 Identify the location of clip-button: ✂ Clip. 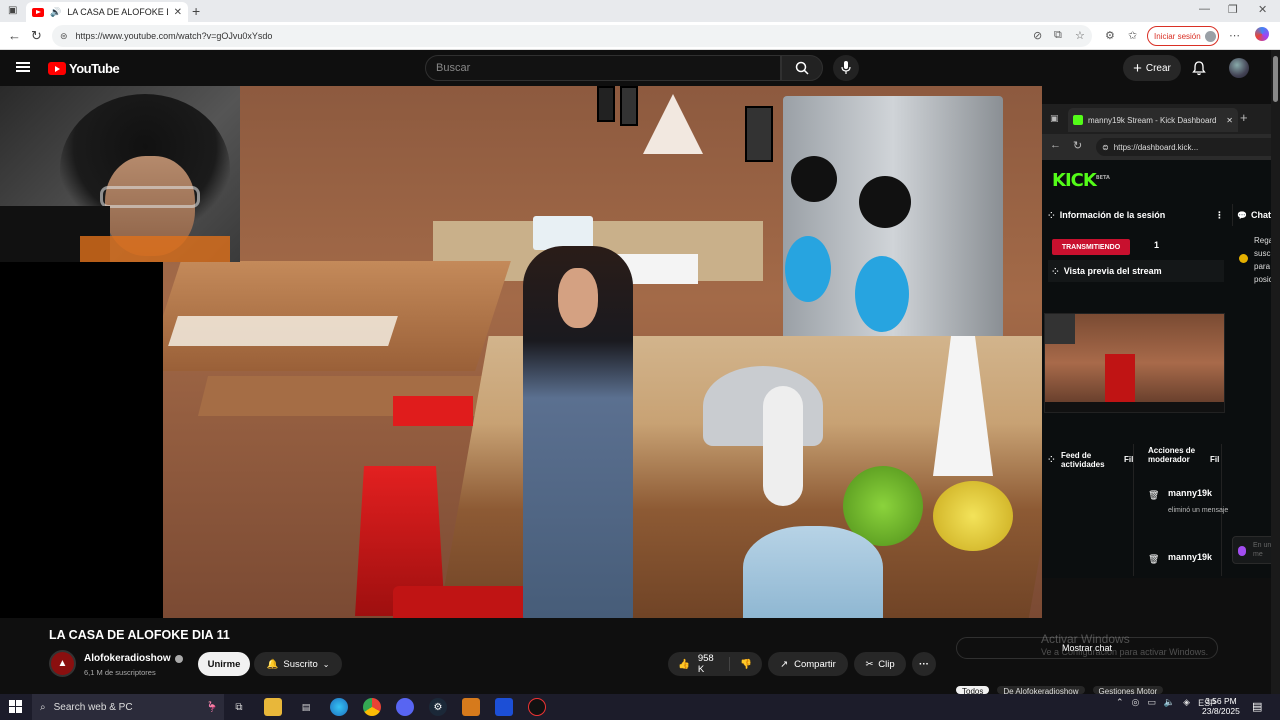
(880, 664).